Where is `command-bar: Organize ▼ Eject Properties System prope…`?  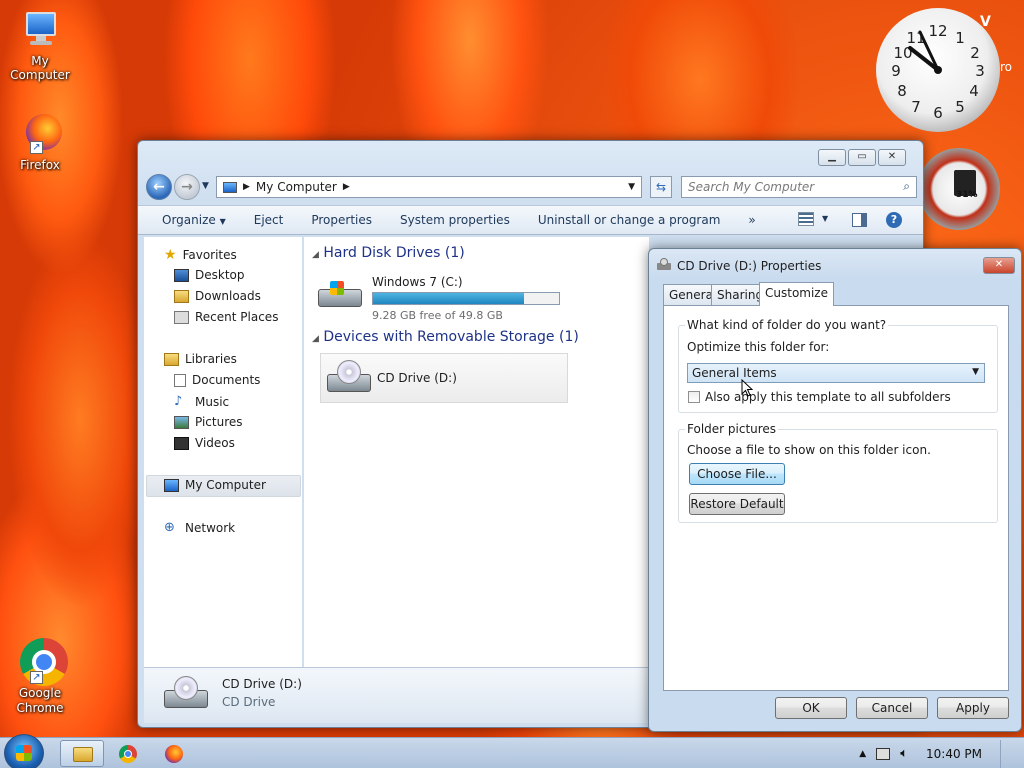 command-bar: Organize ▼ Eject Properties System prope… is located at coordinates (530, 220).